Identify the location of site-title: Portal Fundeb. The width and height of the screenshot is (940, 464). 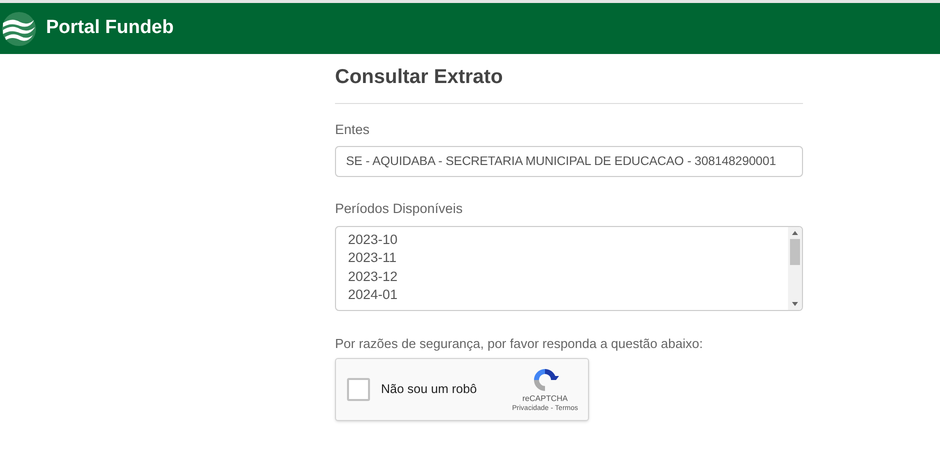
(110, 28).